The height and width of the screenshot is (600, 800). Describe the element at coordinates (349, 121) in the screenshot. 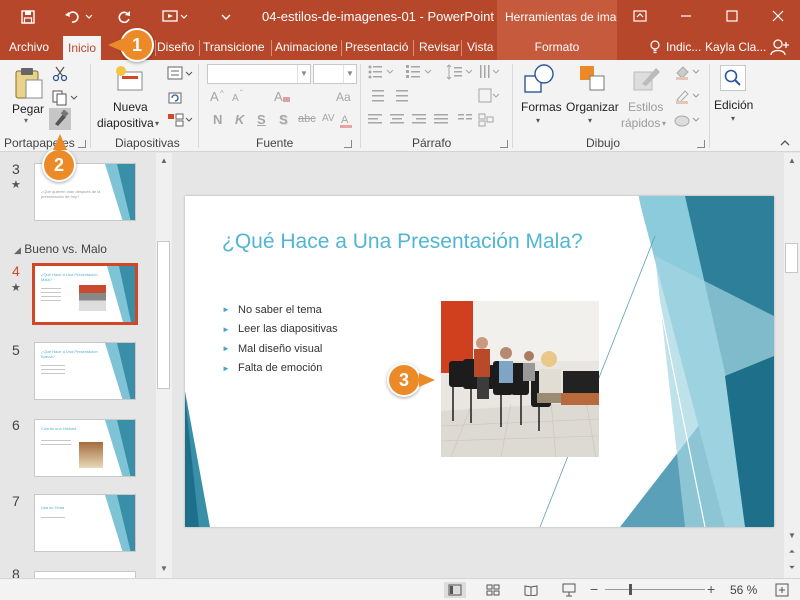

I see `font-color-icon: A` at that location.